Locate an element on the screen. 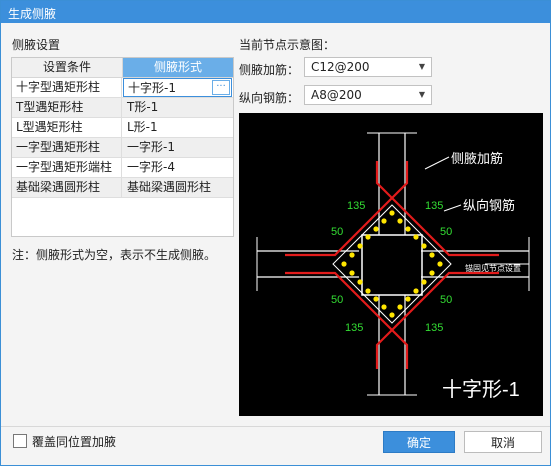  table-row: 十字型遇矩形柱 十字形-1 ··· is located at coordinates (122, 88).